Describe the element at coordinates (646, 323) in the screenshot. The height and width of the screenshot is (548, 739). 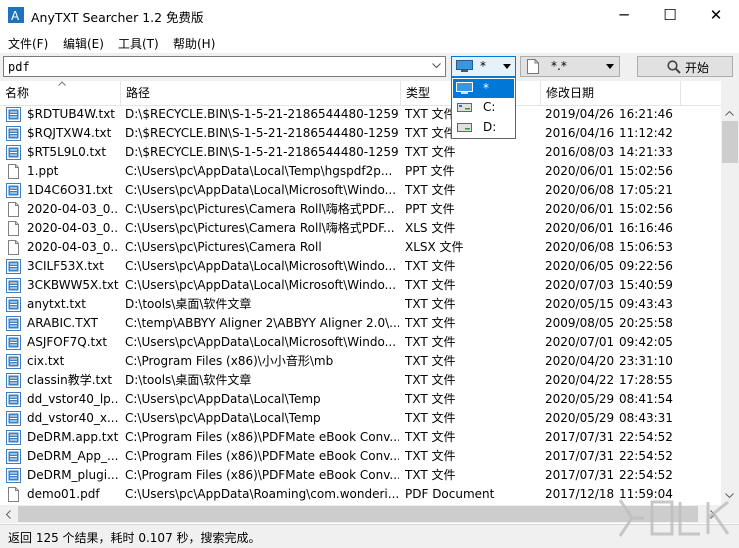
I see `file-modified-time: 20:25:58` at that location.